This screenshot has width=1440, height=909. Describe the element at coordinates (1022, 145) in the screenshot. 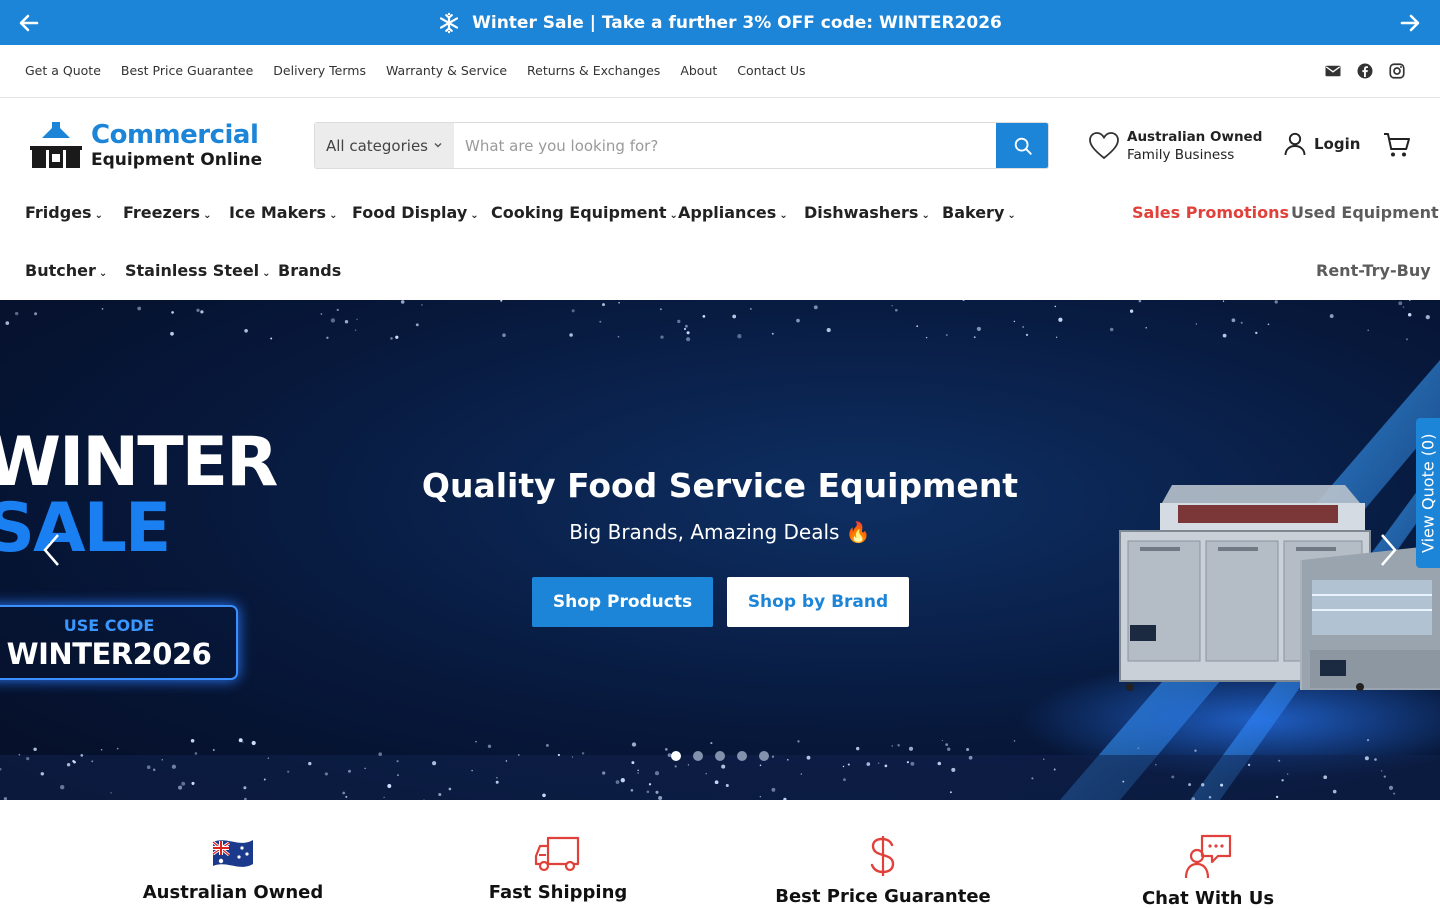

I see `search-button` at that location.